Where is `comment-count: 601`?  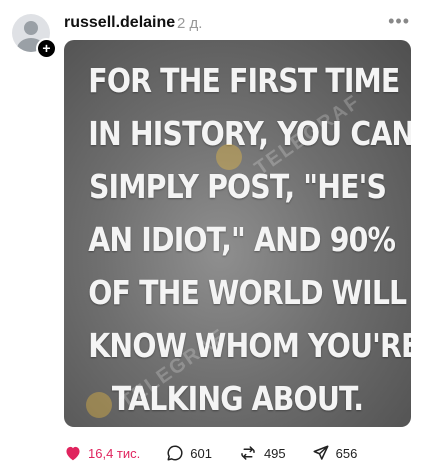 comment-count: 601 is located at coordinates (201, 453).